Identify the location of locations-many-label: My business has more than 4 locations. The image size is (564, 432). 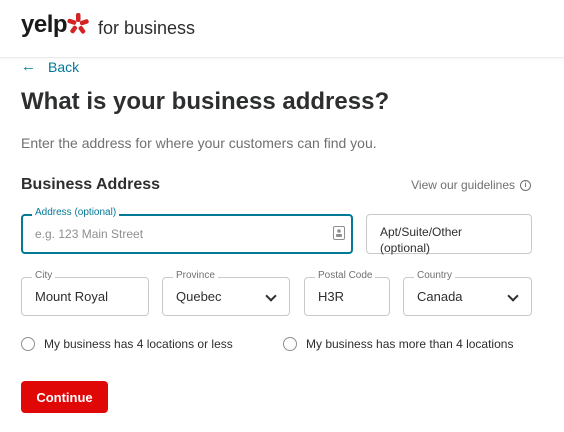
(410, 344).